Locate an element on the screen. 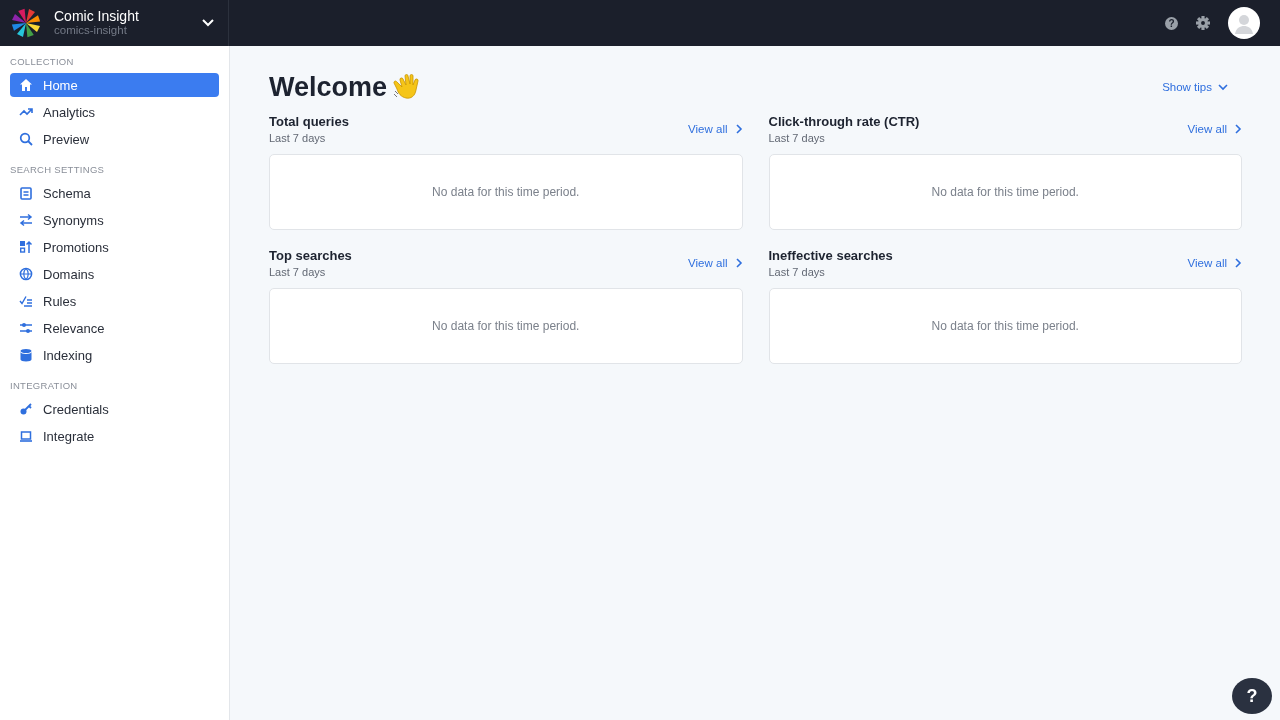 The height and width of the screenshot is (720, 1280). home-icon is located at coordinates (26, 85).